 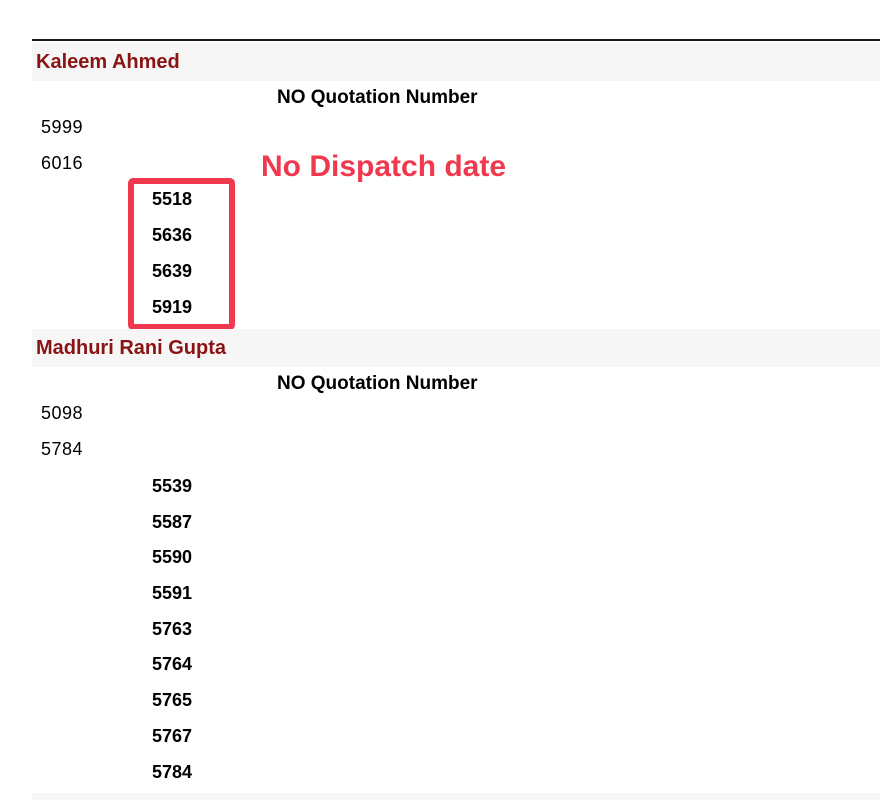 What do you see at coordinates (62, 449) in the screenshot?
I see `list-item: 5784` at bounding box center [62, 449].